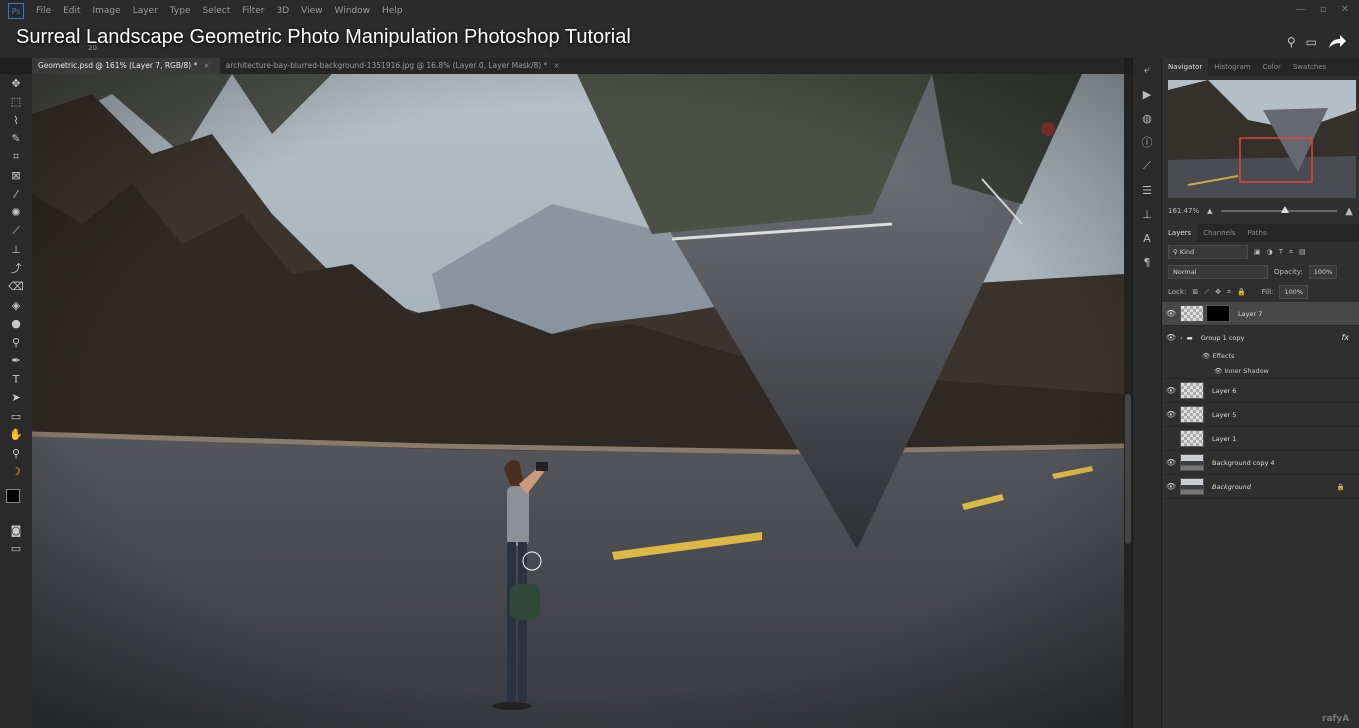 The height and width of the screenshot is (728, 1359). Describe the element at coordinates (1147, 94) in the screenshot. I see `actions-play-icon: ▶` at that location.